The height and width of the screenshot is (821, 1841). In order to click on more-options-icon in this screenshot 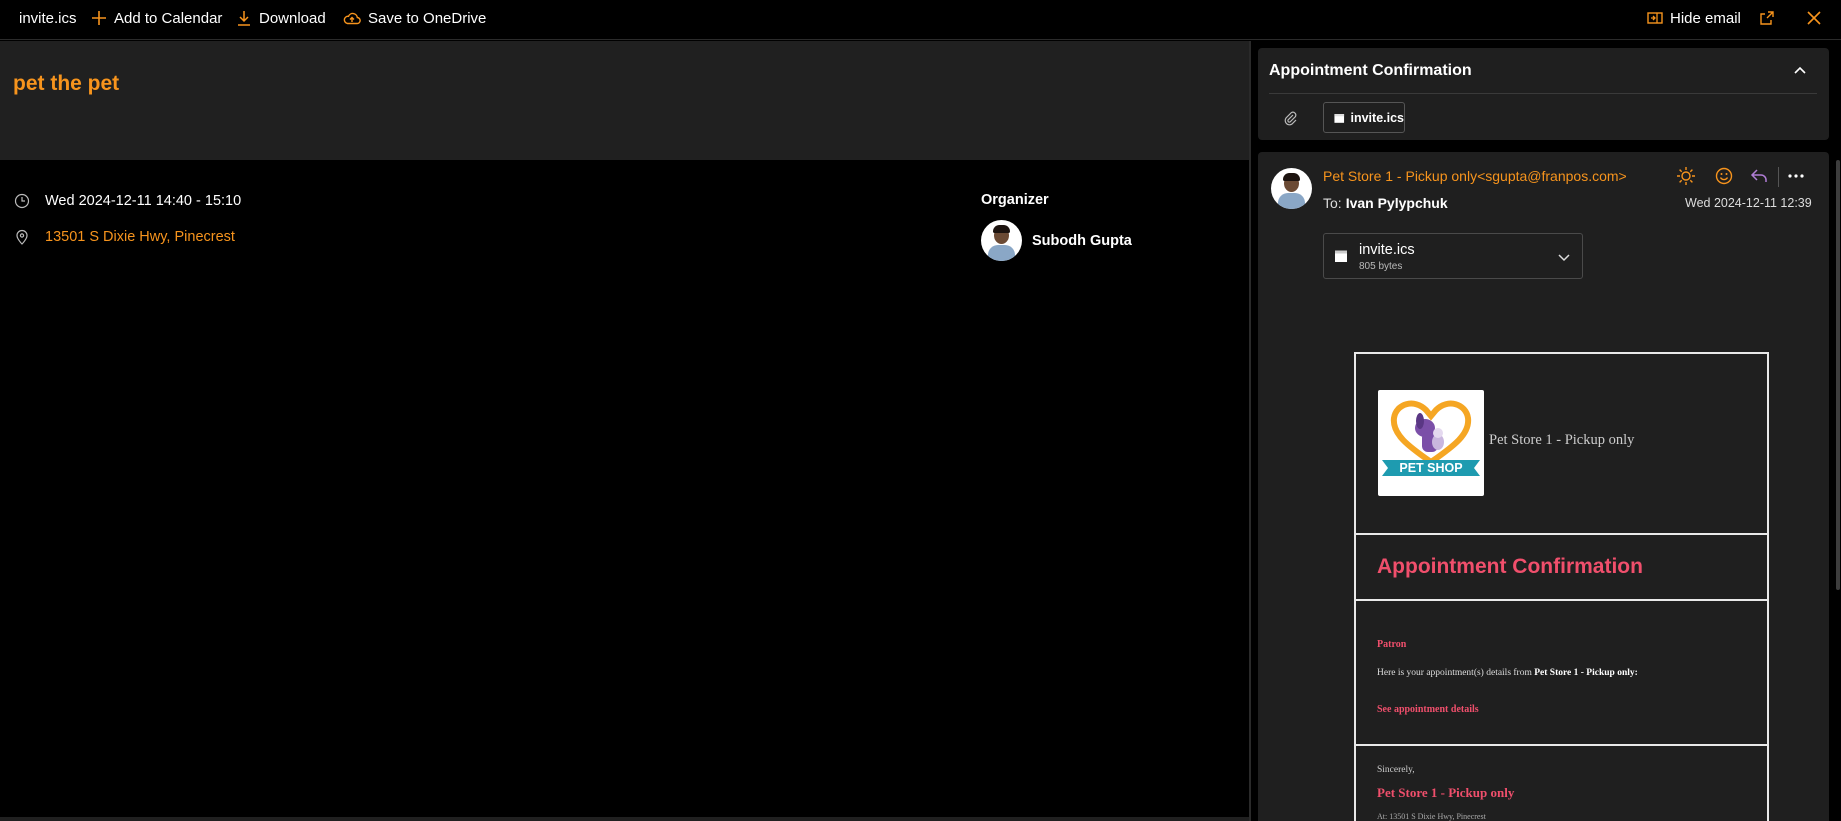, I will do `click(1796, 176)`.